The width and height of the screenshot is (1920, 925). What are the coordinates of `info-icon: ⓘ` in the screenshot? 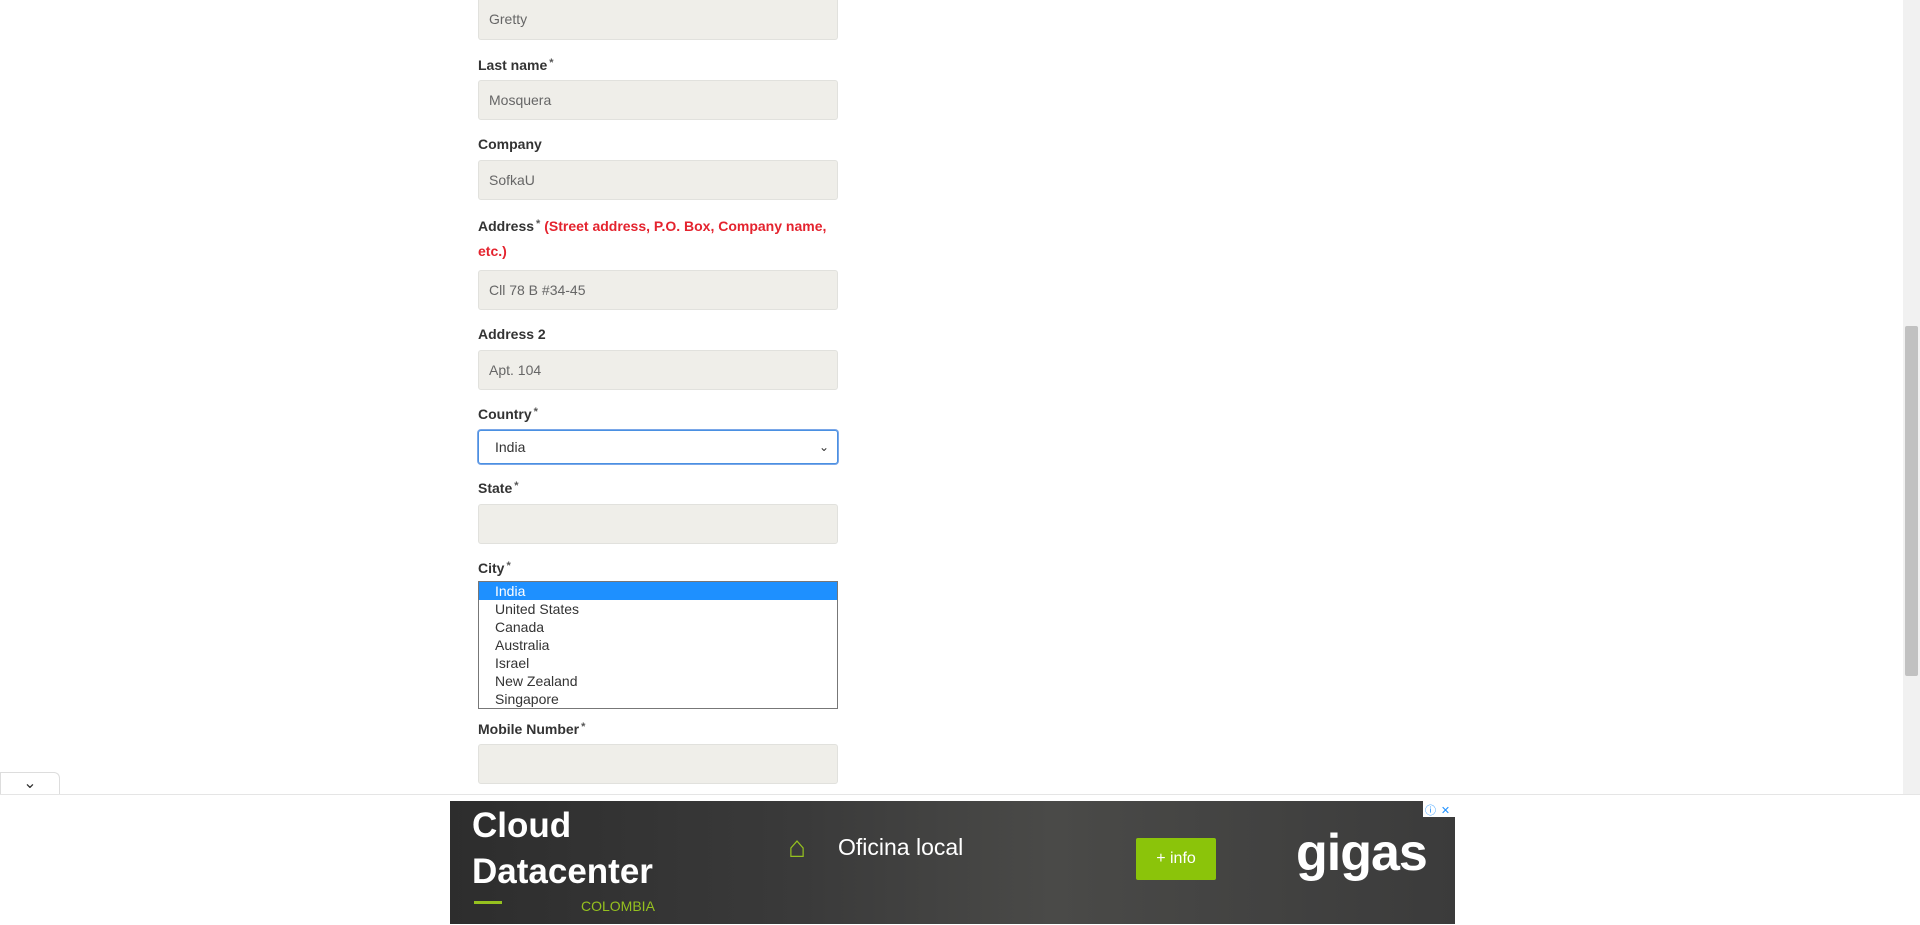 It's located at (1430, 811).